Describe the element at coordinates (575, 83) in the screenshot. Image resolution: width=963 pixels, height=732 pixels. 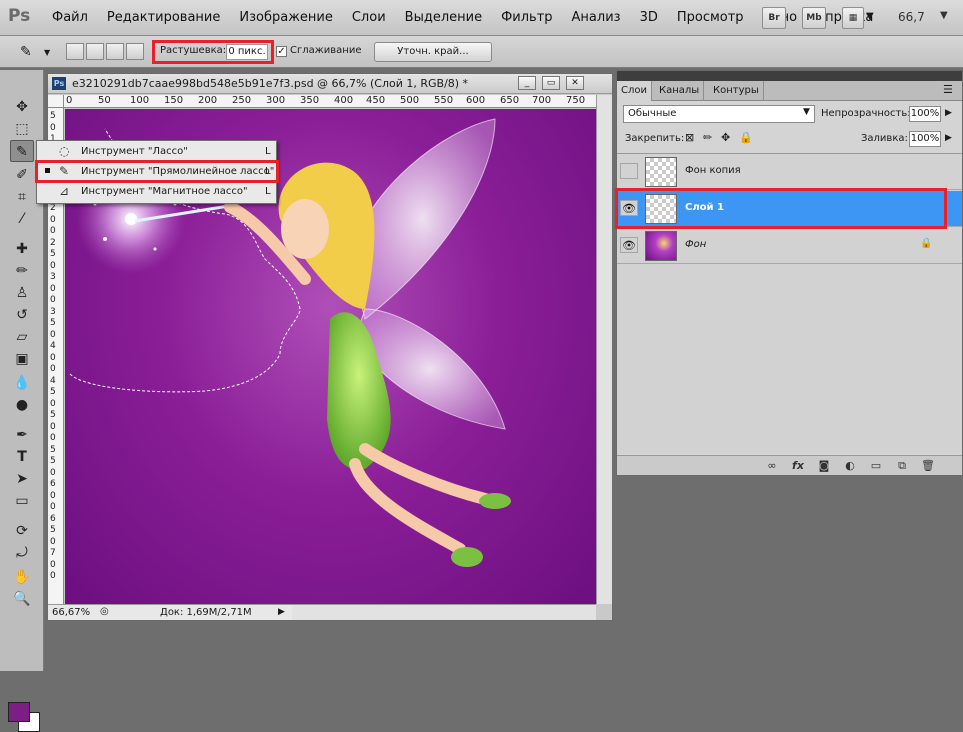
I see `close-icon: ✕` at that location.